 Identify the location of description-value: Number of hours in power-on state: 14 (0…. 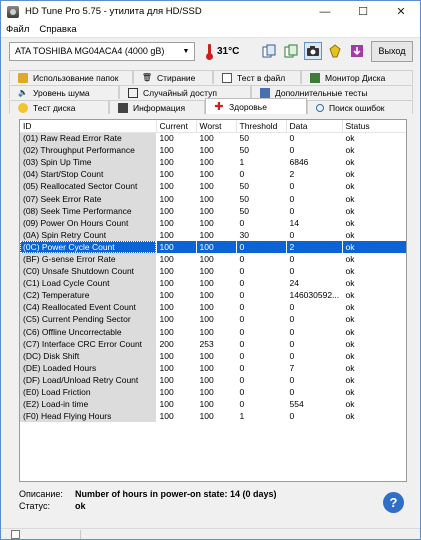
(176, 494).